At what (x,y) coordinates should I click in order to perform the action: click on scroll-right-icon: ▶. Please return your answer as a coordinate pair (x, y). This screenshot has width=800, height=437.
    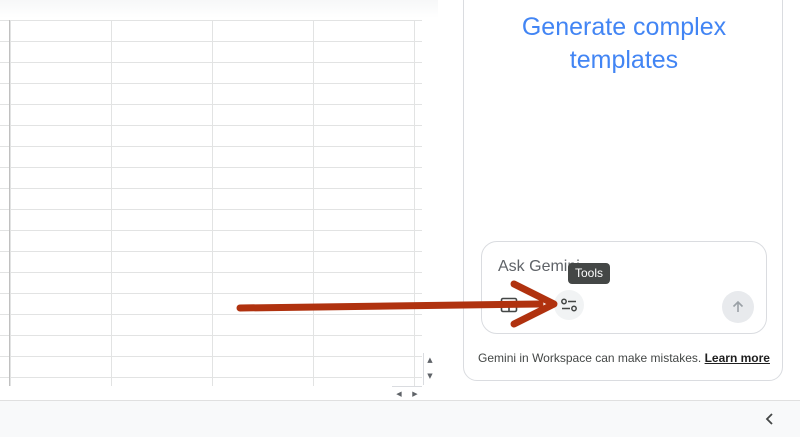
    Looking at the image, I should click on (415, 393).